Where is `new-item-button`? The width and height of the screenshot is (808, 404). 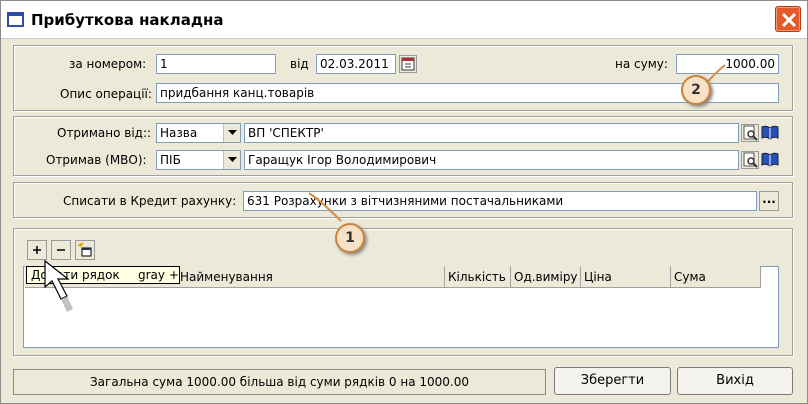 new-item-button is located at coordinates (85, 250).